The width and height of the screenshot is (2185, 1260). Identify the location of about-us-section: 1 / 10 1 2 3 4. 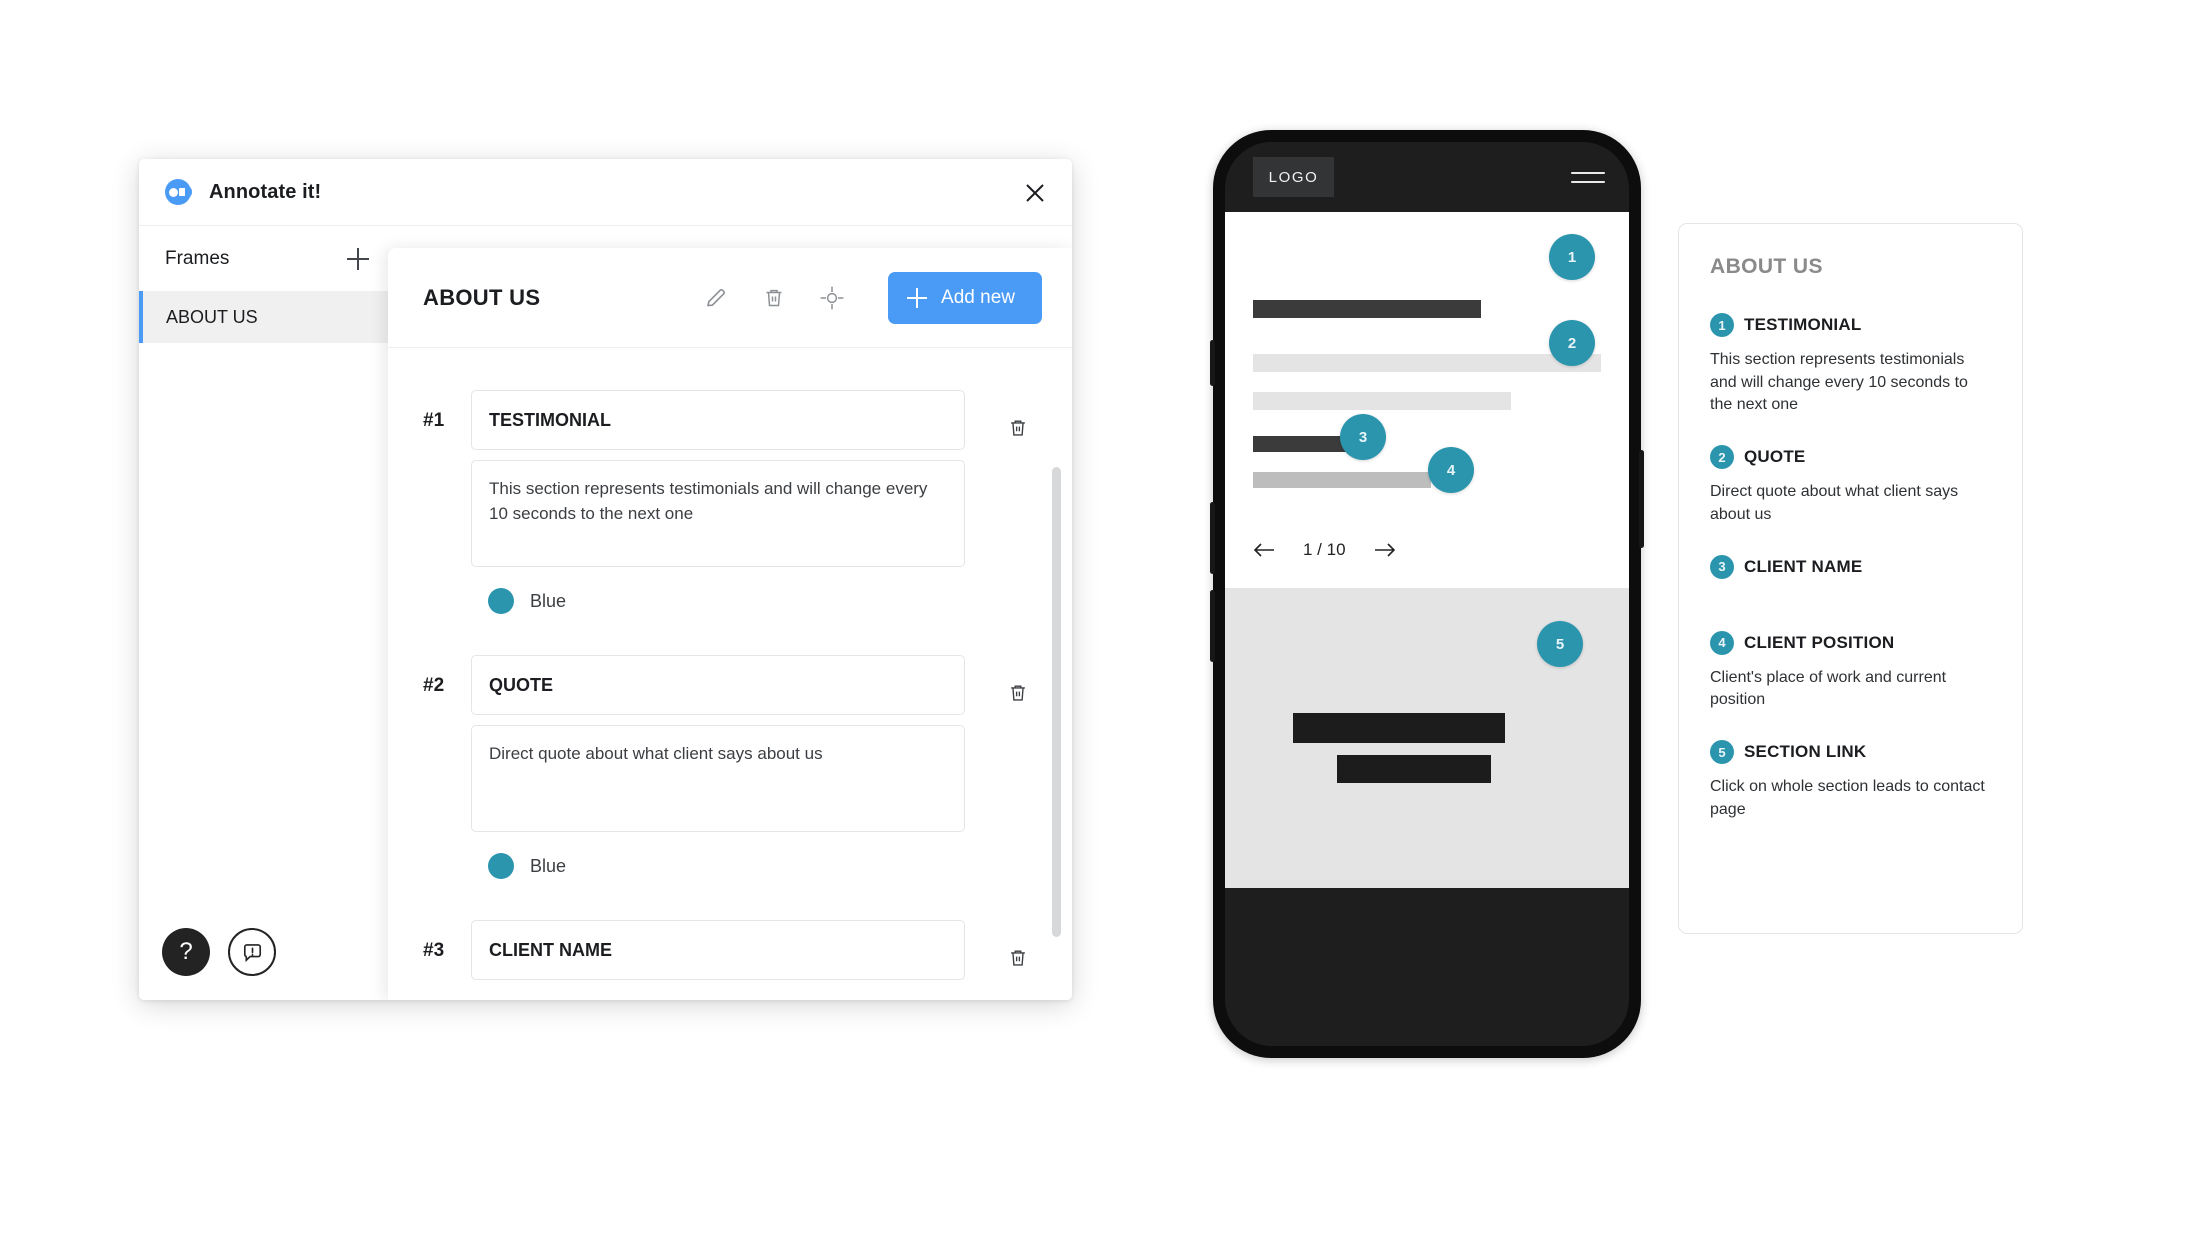
(1427, 400).